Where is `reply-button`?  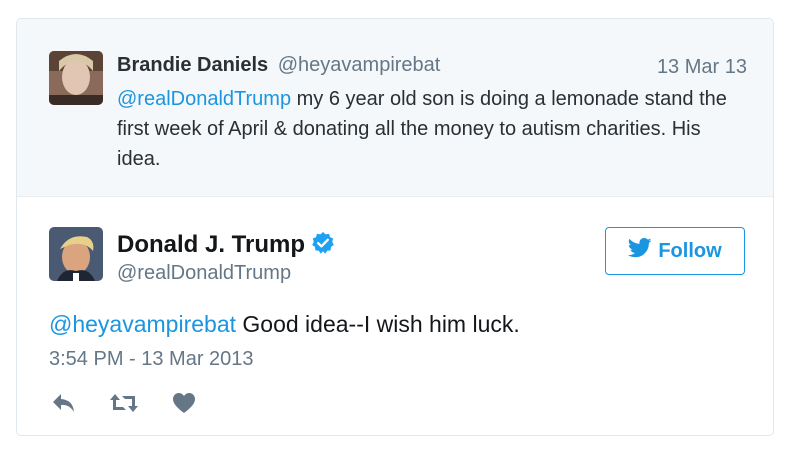 reply-button is located at coordinates (64, 403).